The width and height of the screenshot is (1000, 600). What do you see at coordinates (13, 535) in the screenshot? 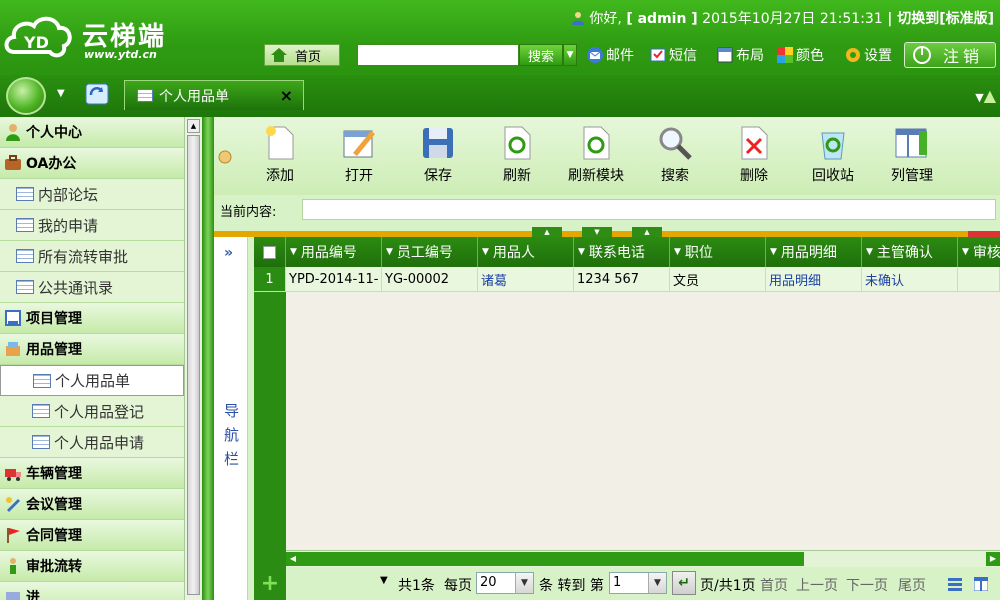
I see `flag-icon` at bounding box center [13, 535].